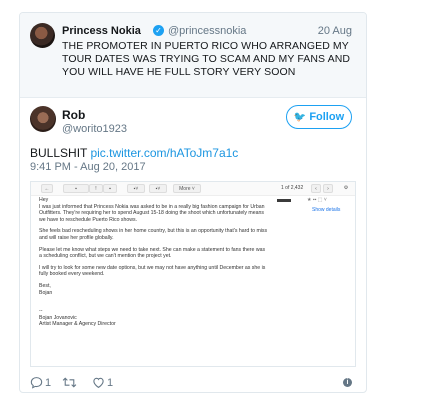  What do you see at coordinates (48, 382) in the screenshot?
I see `reply-count: 1` at bounding box center [48, 382].